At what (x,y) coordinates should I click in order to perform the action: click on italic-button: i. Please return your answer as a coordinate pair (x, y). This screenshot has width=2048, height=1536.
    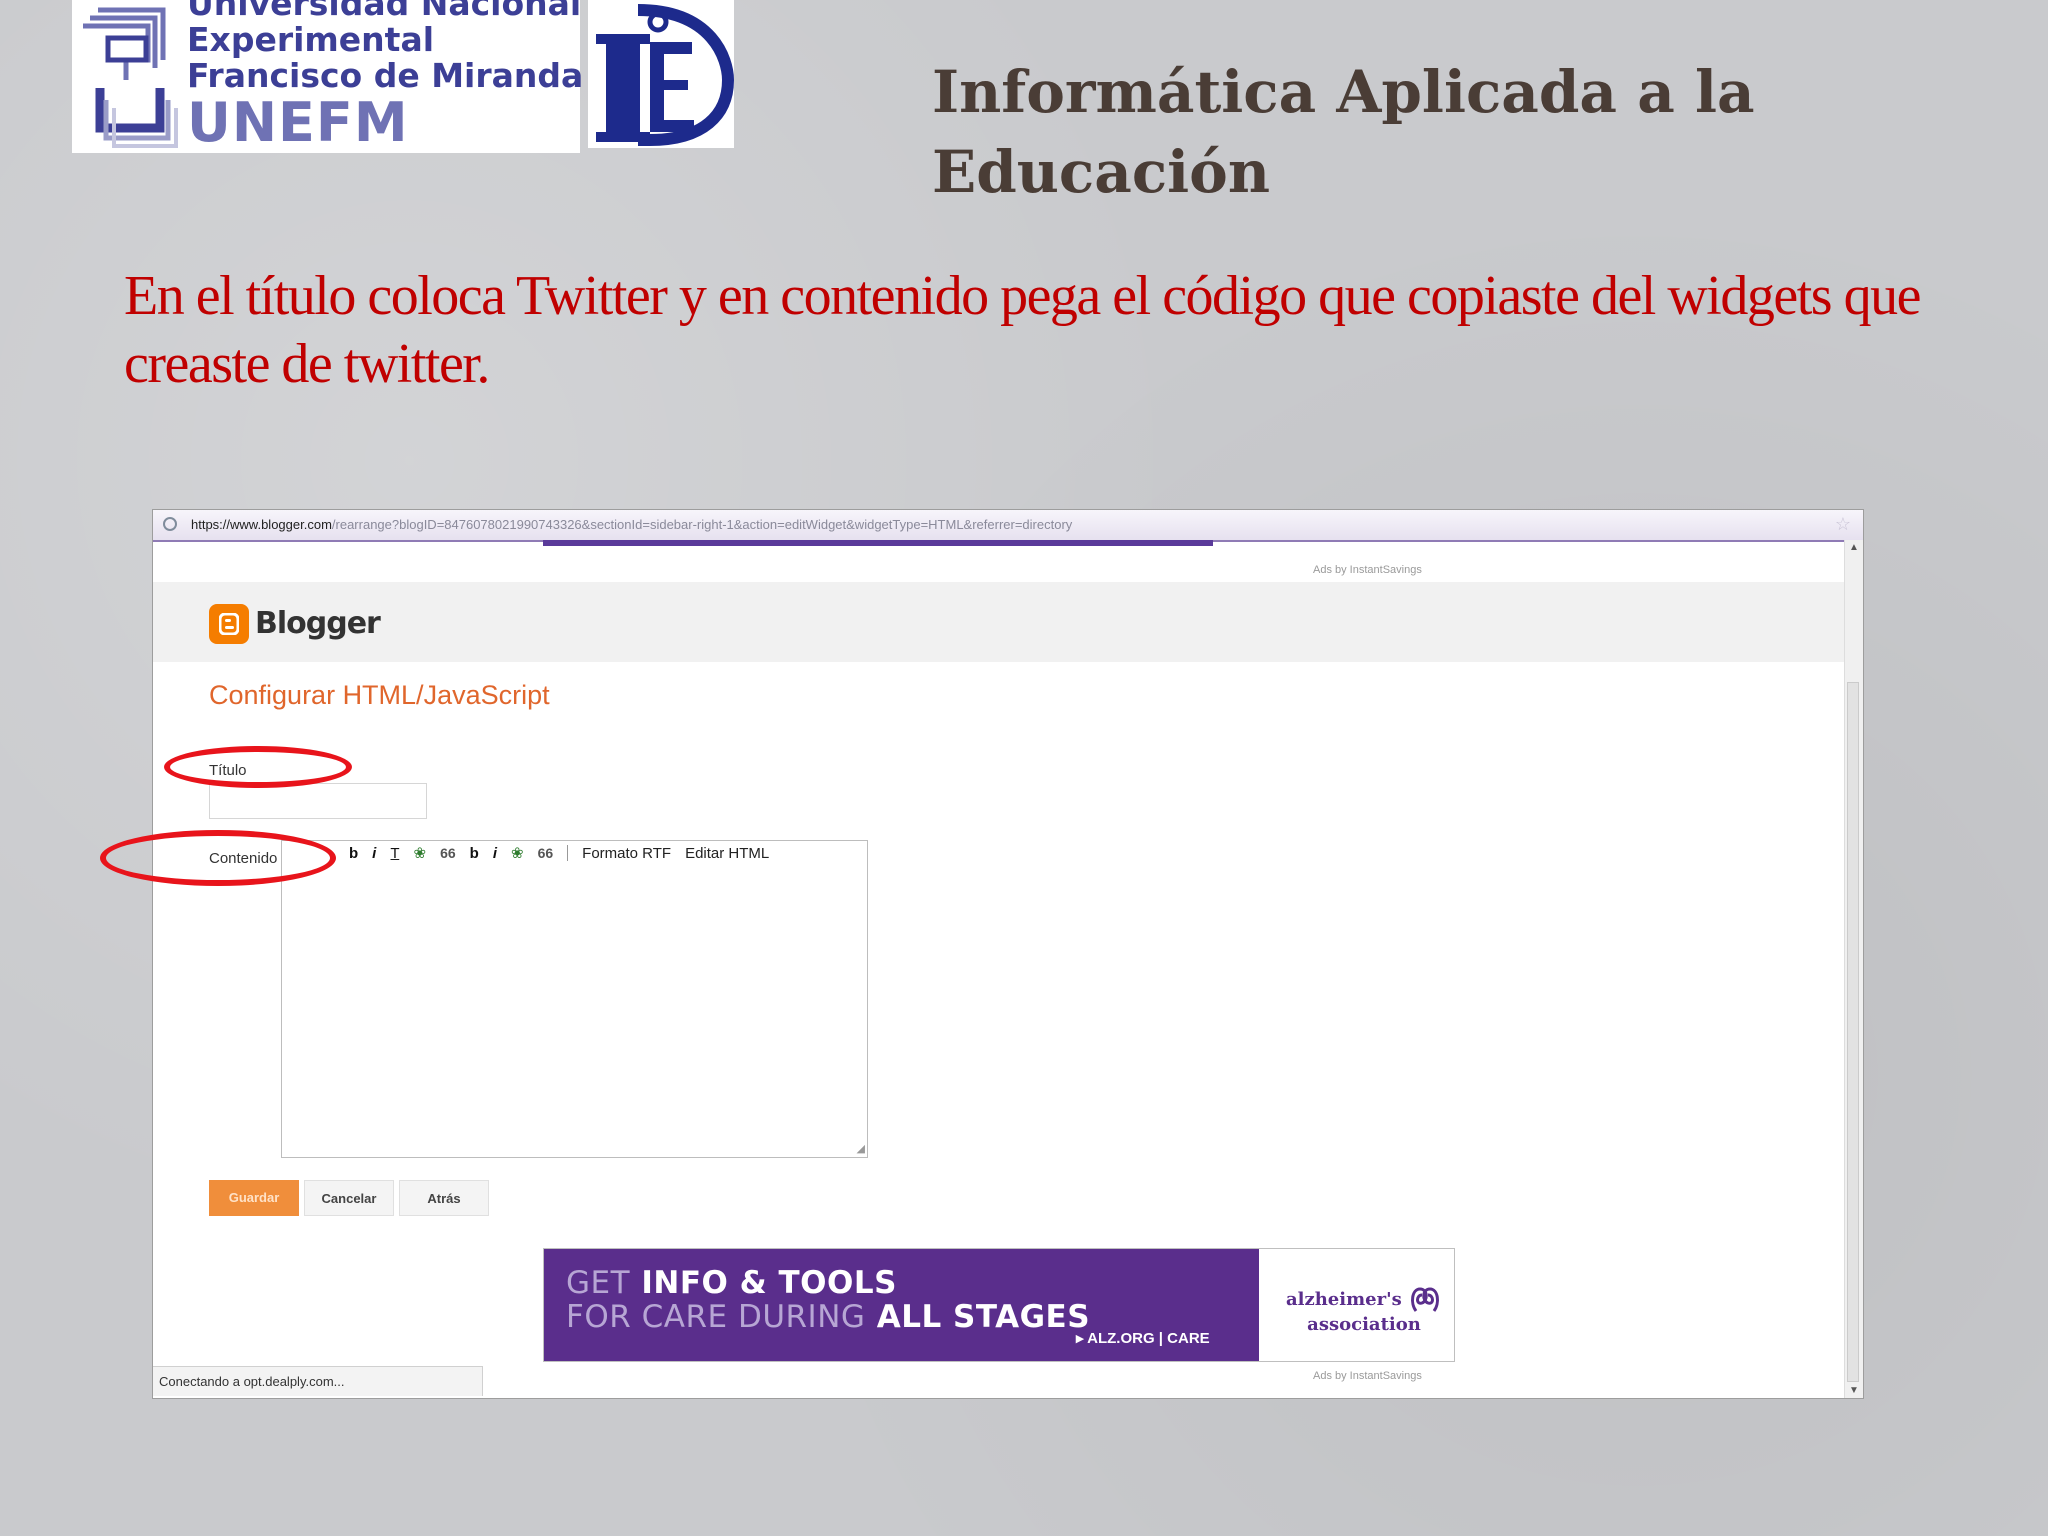
    Looking at the image, I should click on (374, 853).